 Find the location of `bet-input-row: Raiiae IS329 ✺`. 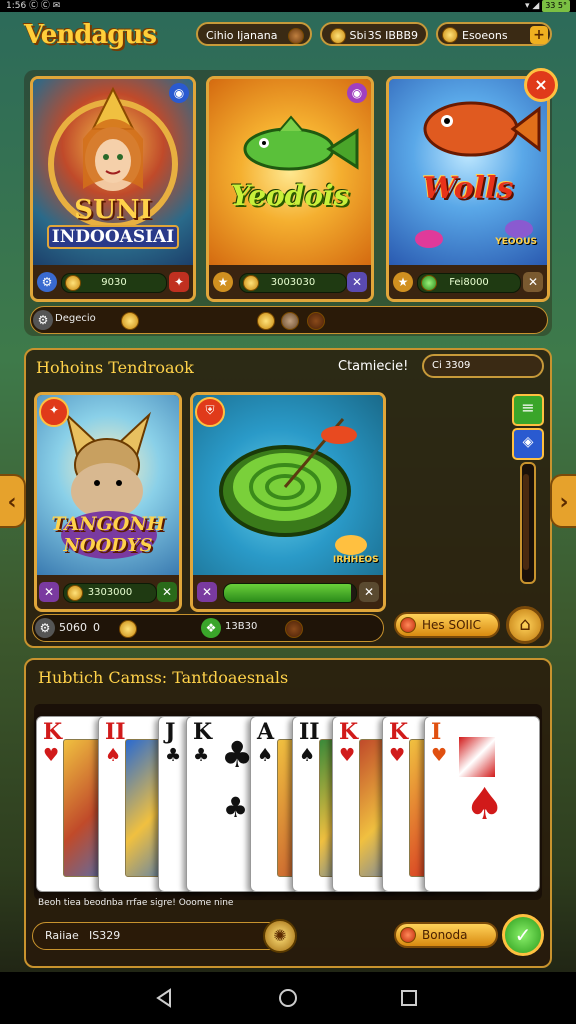

bet-input-row: Raiiae IS329 ✺ is located at coordinates (164, 936).